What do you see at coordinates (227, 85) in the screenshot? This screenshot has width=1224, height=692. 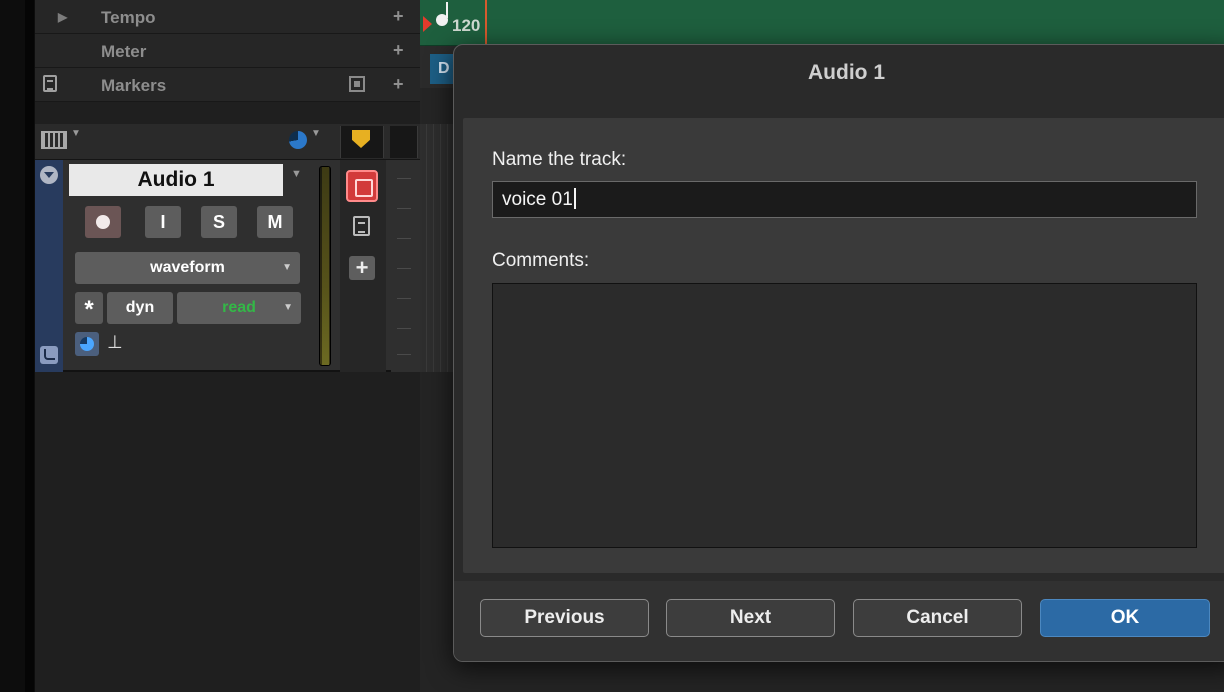 I see `ruler-row-markers: Markers +` at bounding box center [227, 85].